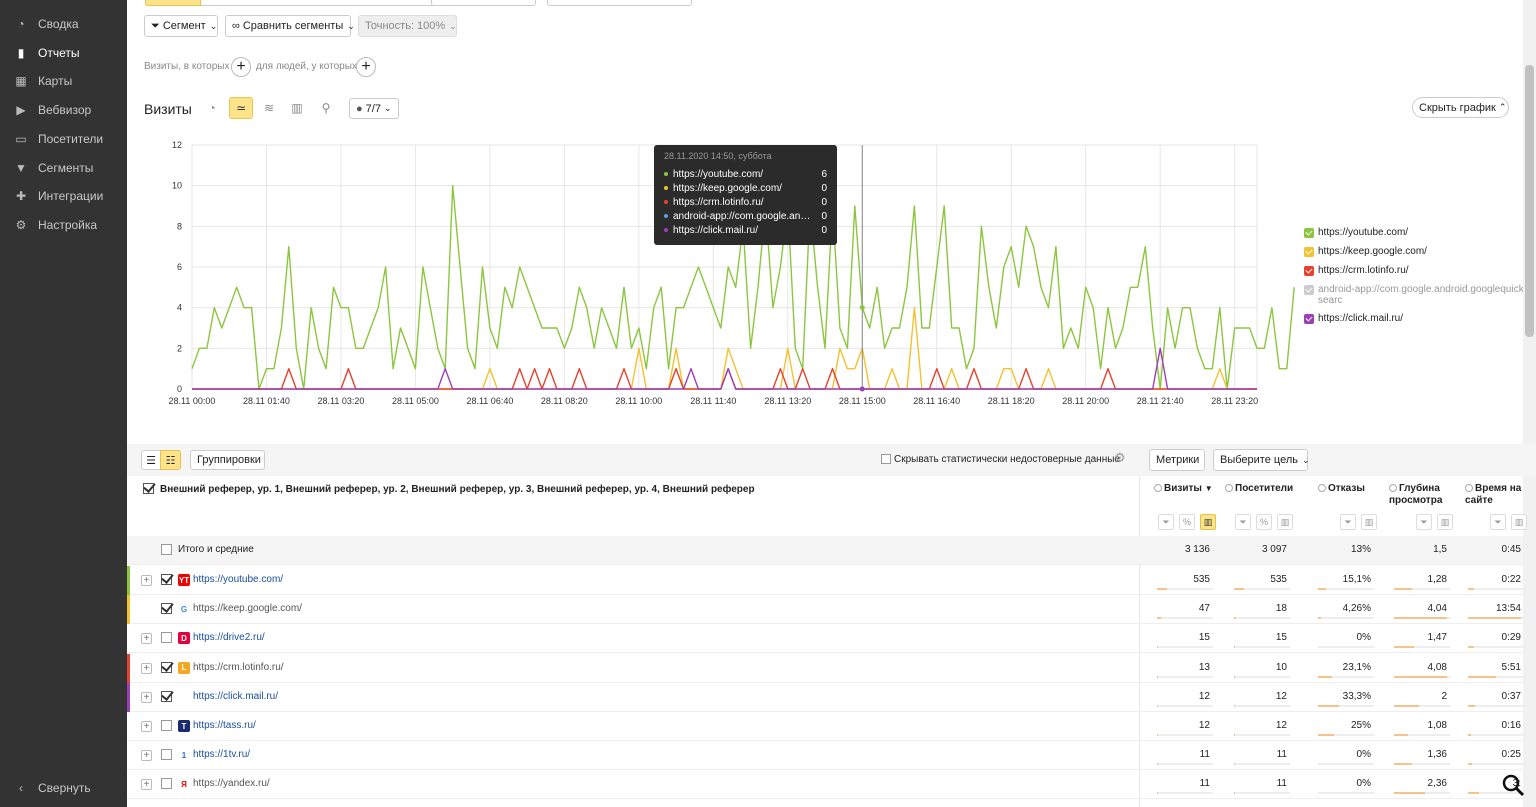  I want to click on top-tab-active-remnant, so click(173, 3).